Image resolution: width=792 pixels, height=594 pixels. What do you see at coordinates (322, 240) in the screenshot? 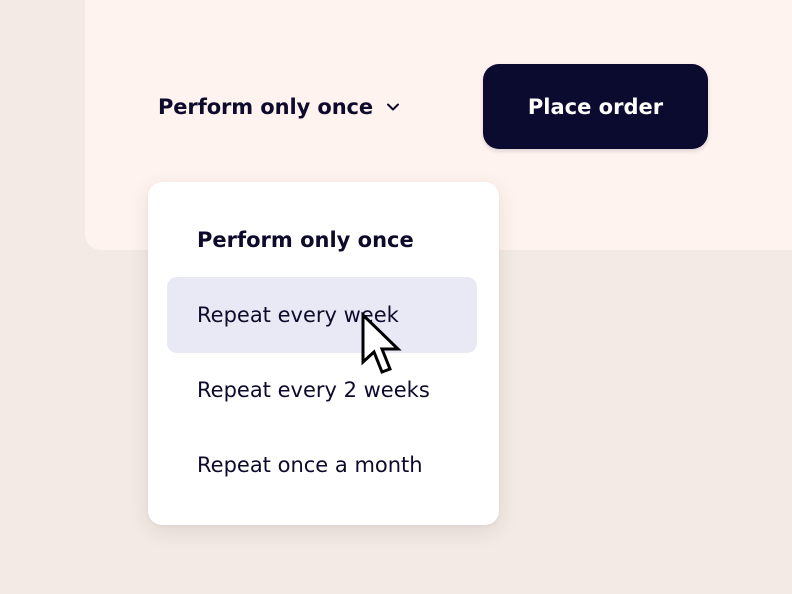
I see `menu-item-perform-only-once: Perform only once` at bounding box center [322, 240].